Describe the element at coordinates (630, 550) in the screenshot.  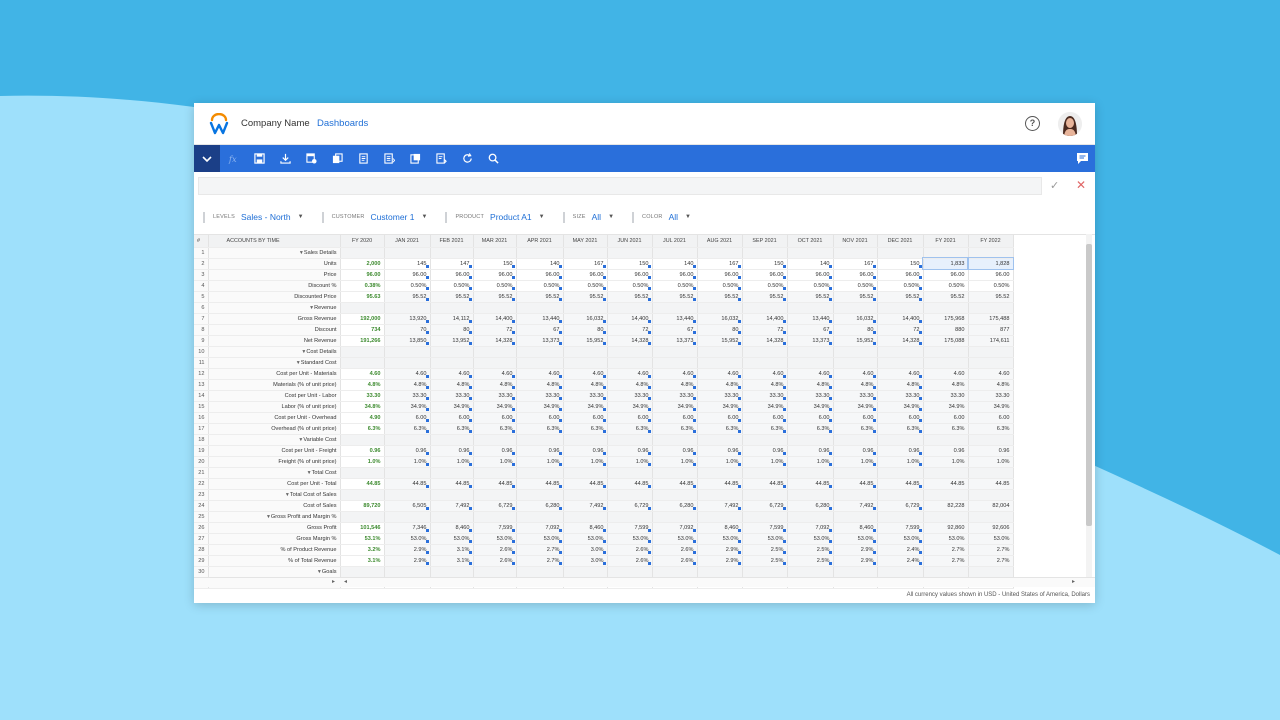
I see `grid-cell: 2.6%` at that location.